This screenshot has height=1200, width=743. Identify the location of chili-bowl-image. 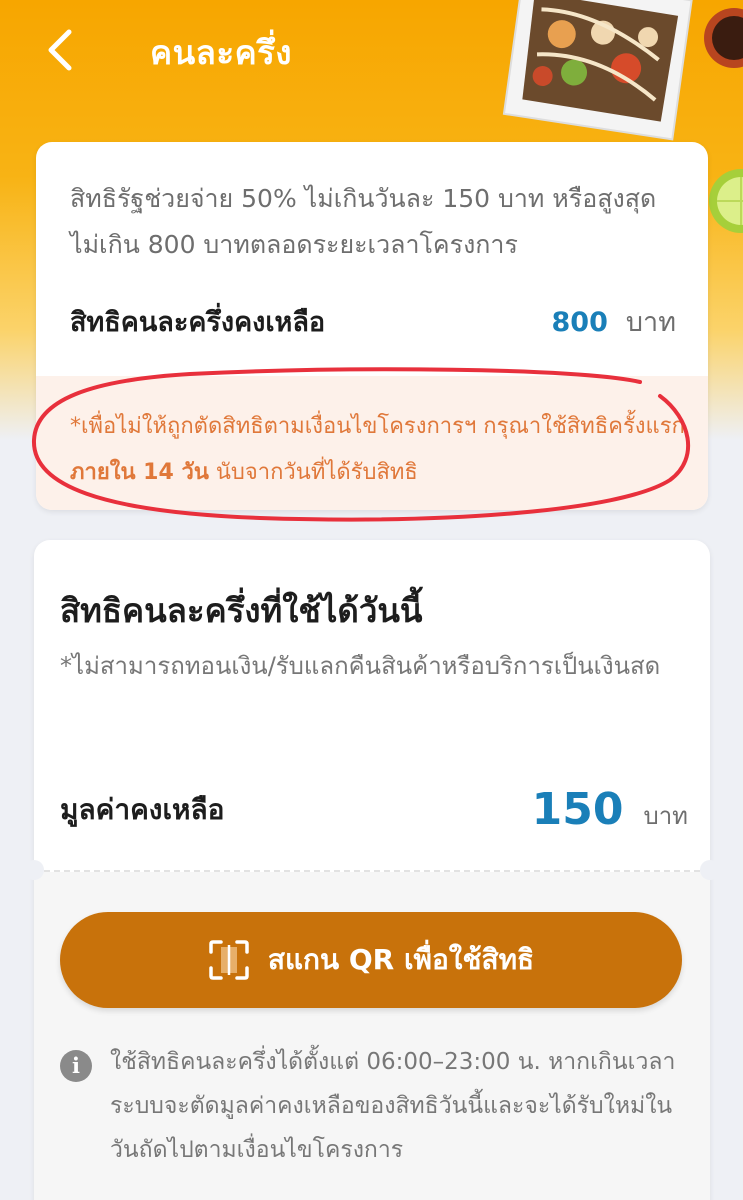
(723, 38).